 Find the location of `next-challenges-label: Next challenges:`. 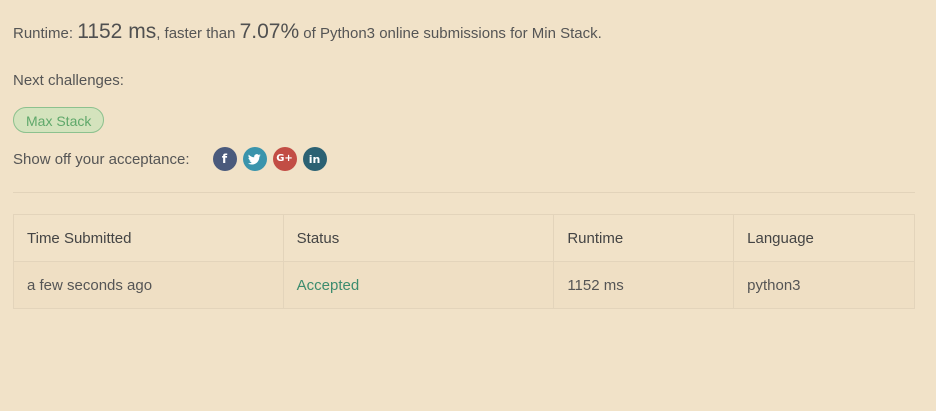

next-challenges-label: Next challenges: is located at coordinates (68, 80).